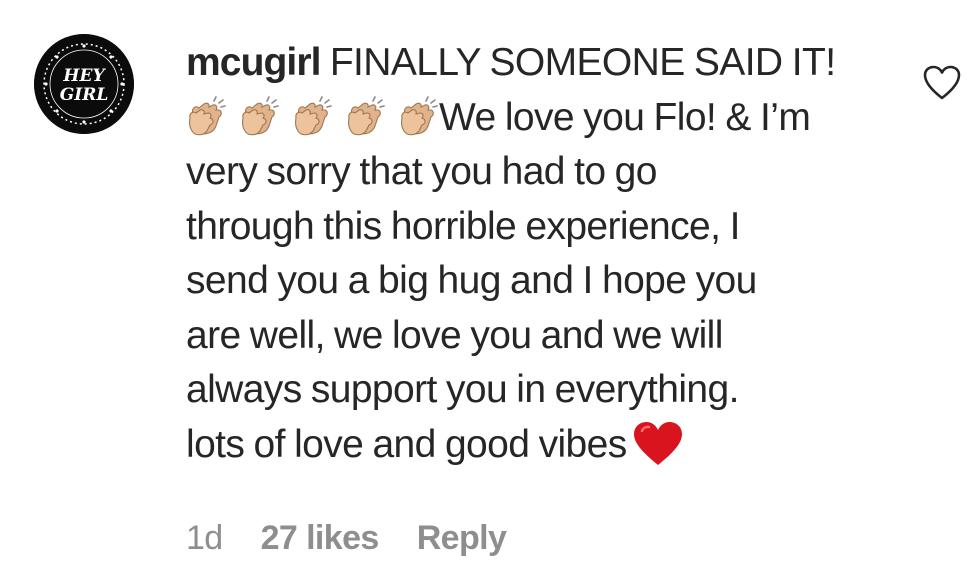 This screenshot has width=980, height=586. I want to click on comment-line-2: We love you Flo! & I’m, so click(531, 118).